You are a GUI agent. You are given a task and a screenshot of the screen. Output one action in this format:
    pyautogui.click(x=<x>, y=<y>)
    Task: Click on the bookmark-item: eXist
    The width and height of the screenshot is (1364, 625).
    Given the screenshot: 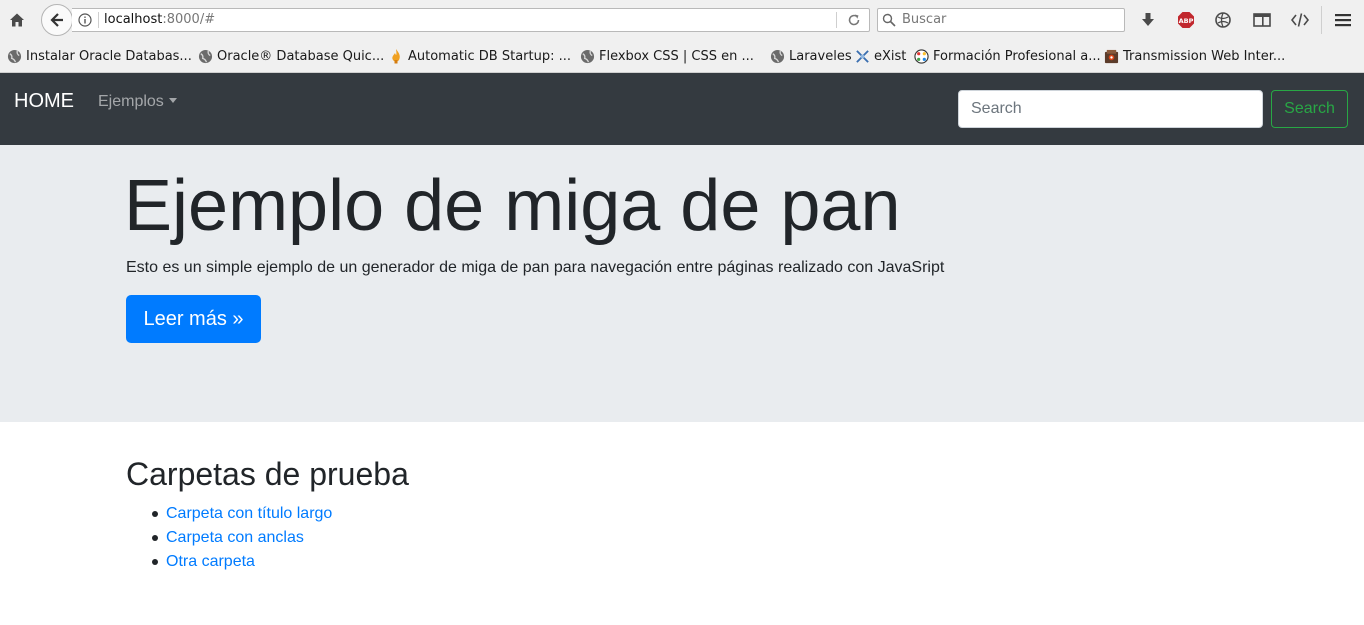 What is the action you would take?
    pyautogui.click(x=880, y=56)
    